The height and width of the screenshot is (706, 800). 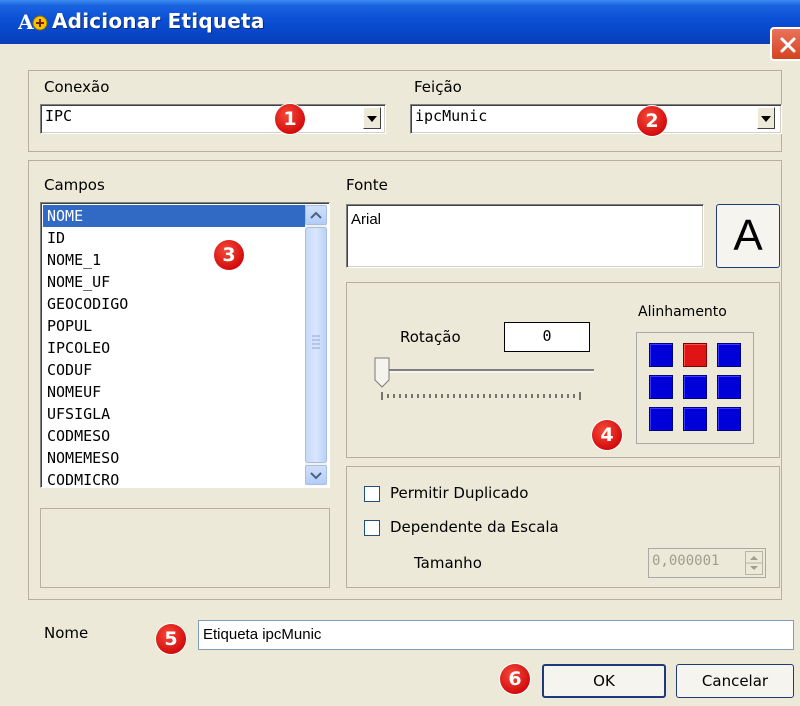 What do you see at coordinates (158, 21) in the screenshot?
I see `window-title: Adicionar Etiqueta` at bounding box center [158, 21].